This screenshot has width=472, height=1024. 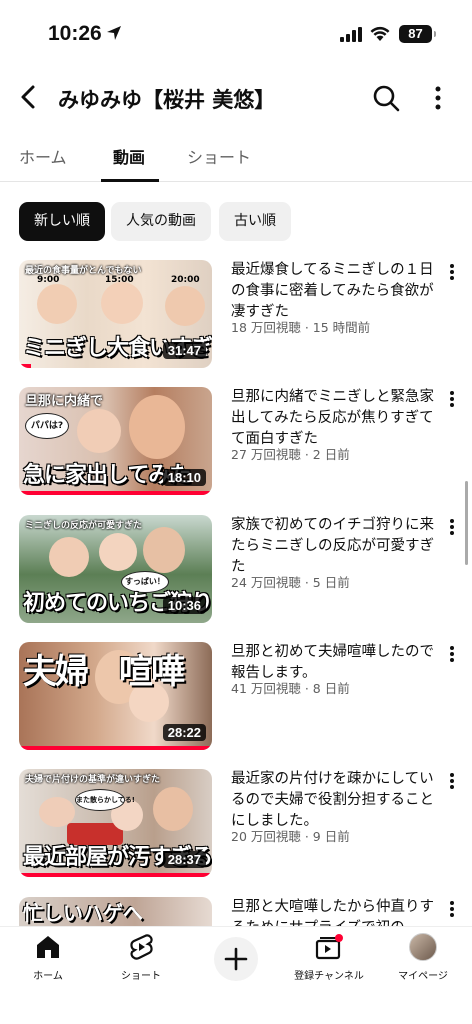 I want to click on video-item: 忙しいハゲへ 旦那と大喧嘩したから仲直りするためにサプライズで初の, so click(x=236, y=911).